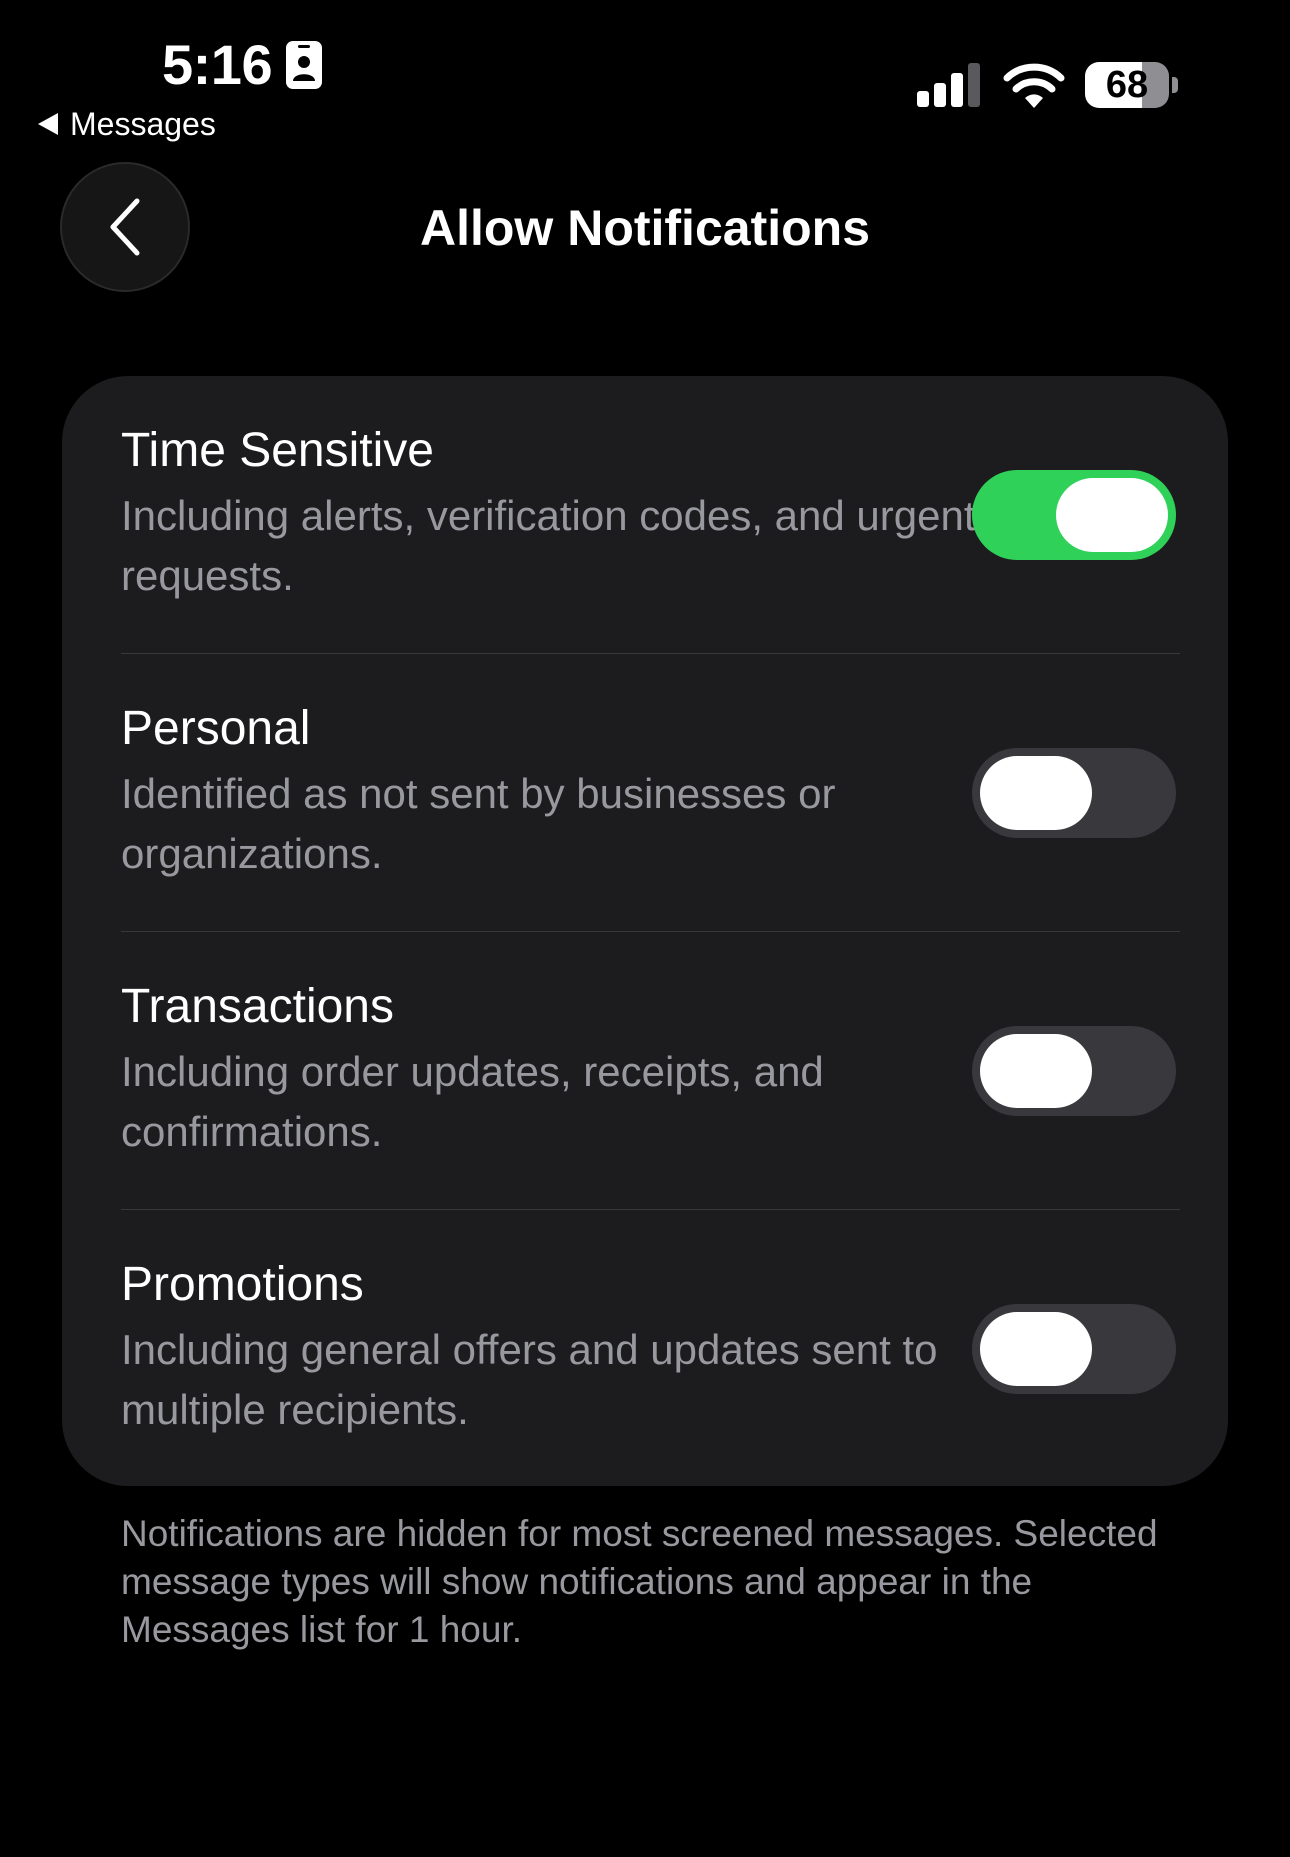 Image resolution: width=1290 pixels, height=1857 pixels. I want to click on wifi-icon, so click(1034, 85).